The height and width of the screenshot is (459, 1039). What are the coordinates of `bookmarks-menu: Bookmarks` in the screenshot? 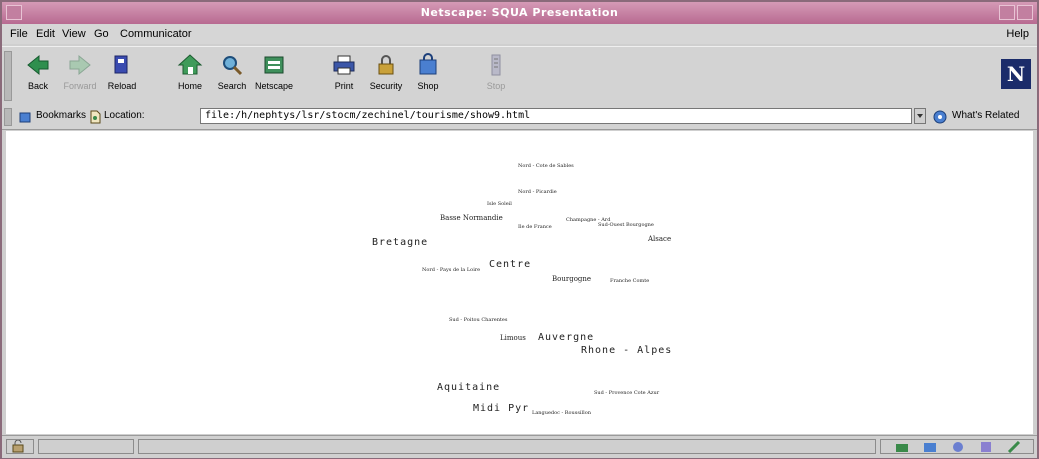 It's located at (61, 115).